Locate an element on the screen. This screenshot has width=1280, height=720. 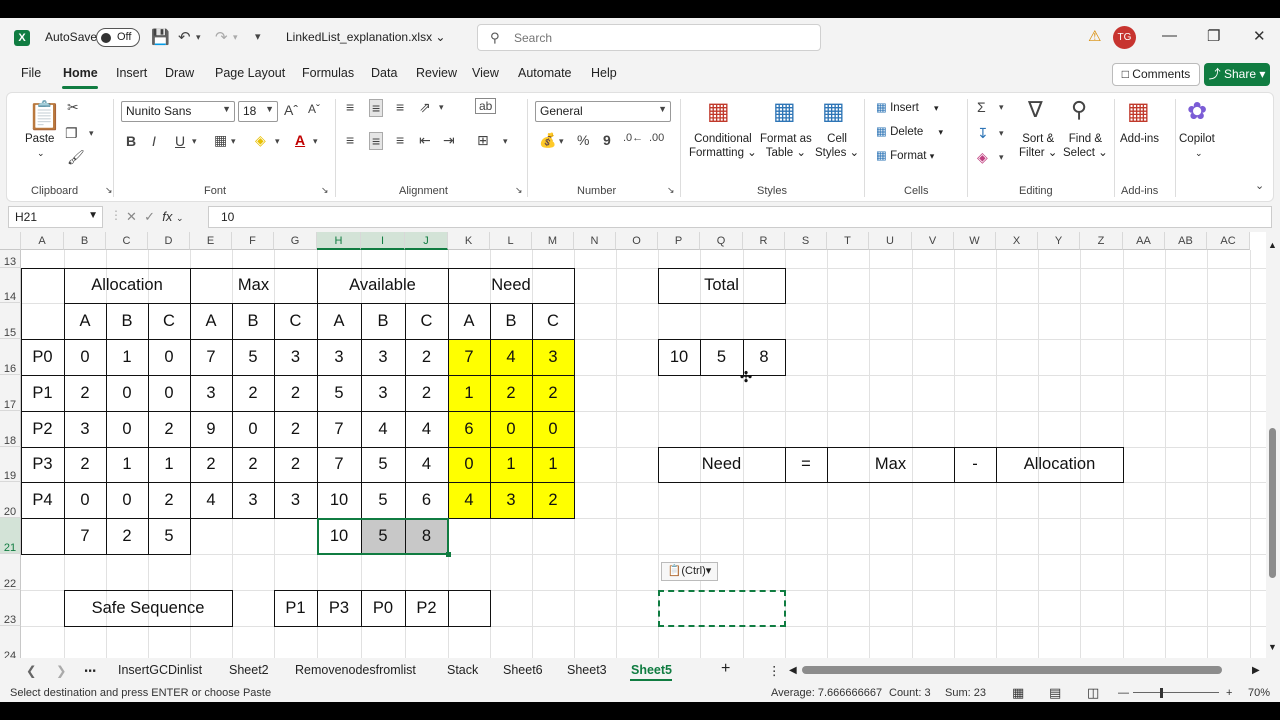
paste-options-button: 📋(Ctrl)▾ is located at coordinates (689, 571).